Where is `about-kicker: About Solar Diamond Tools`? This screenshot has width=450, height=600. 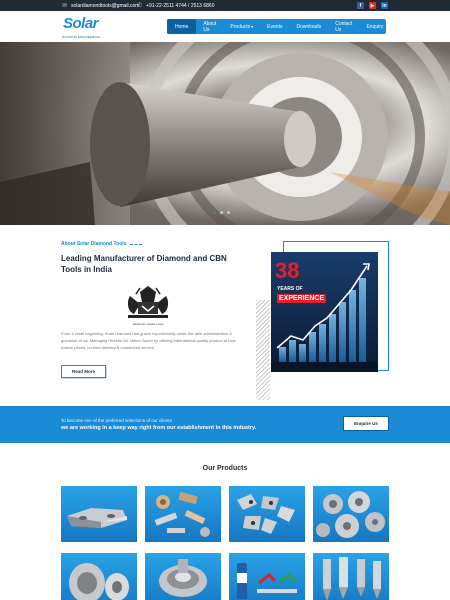
about-kicker: About Solar Diamond Tools is located at coordinates (94, 244).